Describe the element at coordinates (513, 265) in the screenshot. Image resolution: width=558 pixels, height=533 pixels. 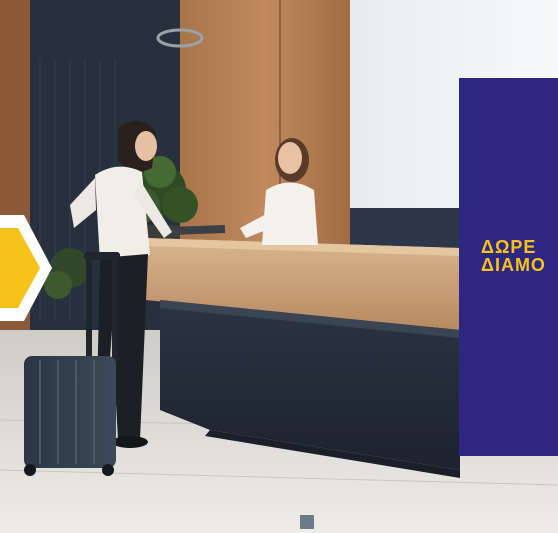
I see `promo-line-2: ΔΙΑΜΟ` at that location.